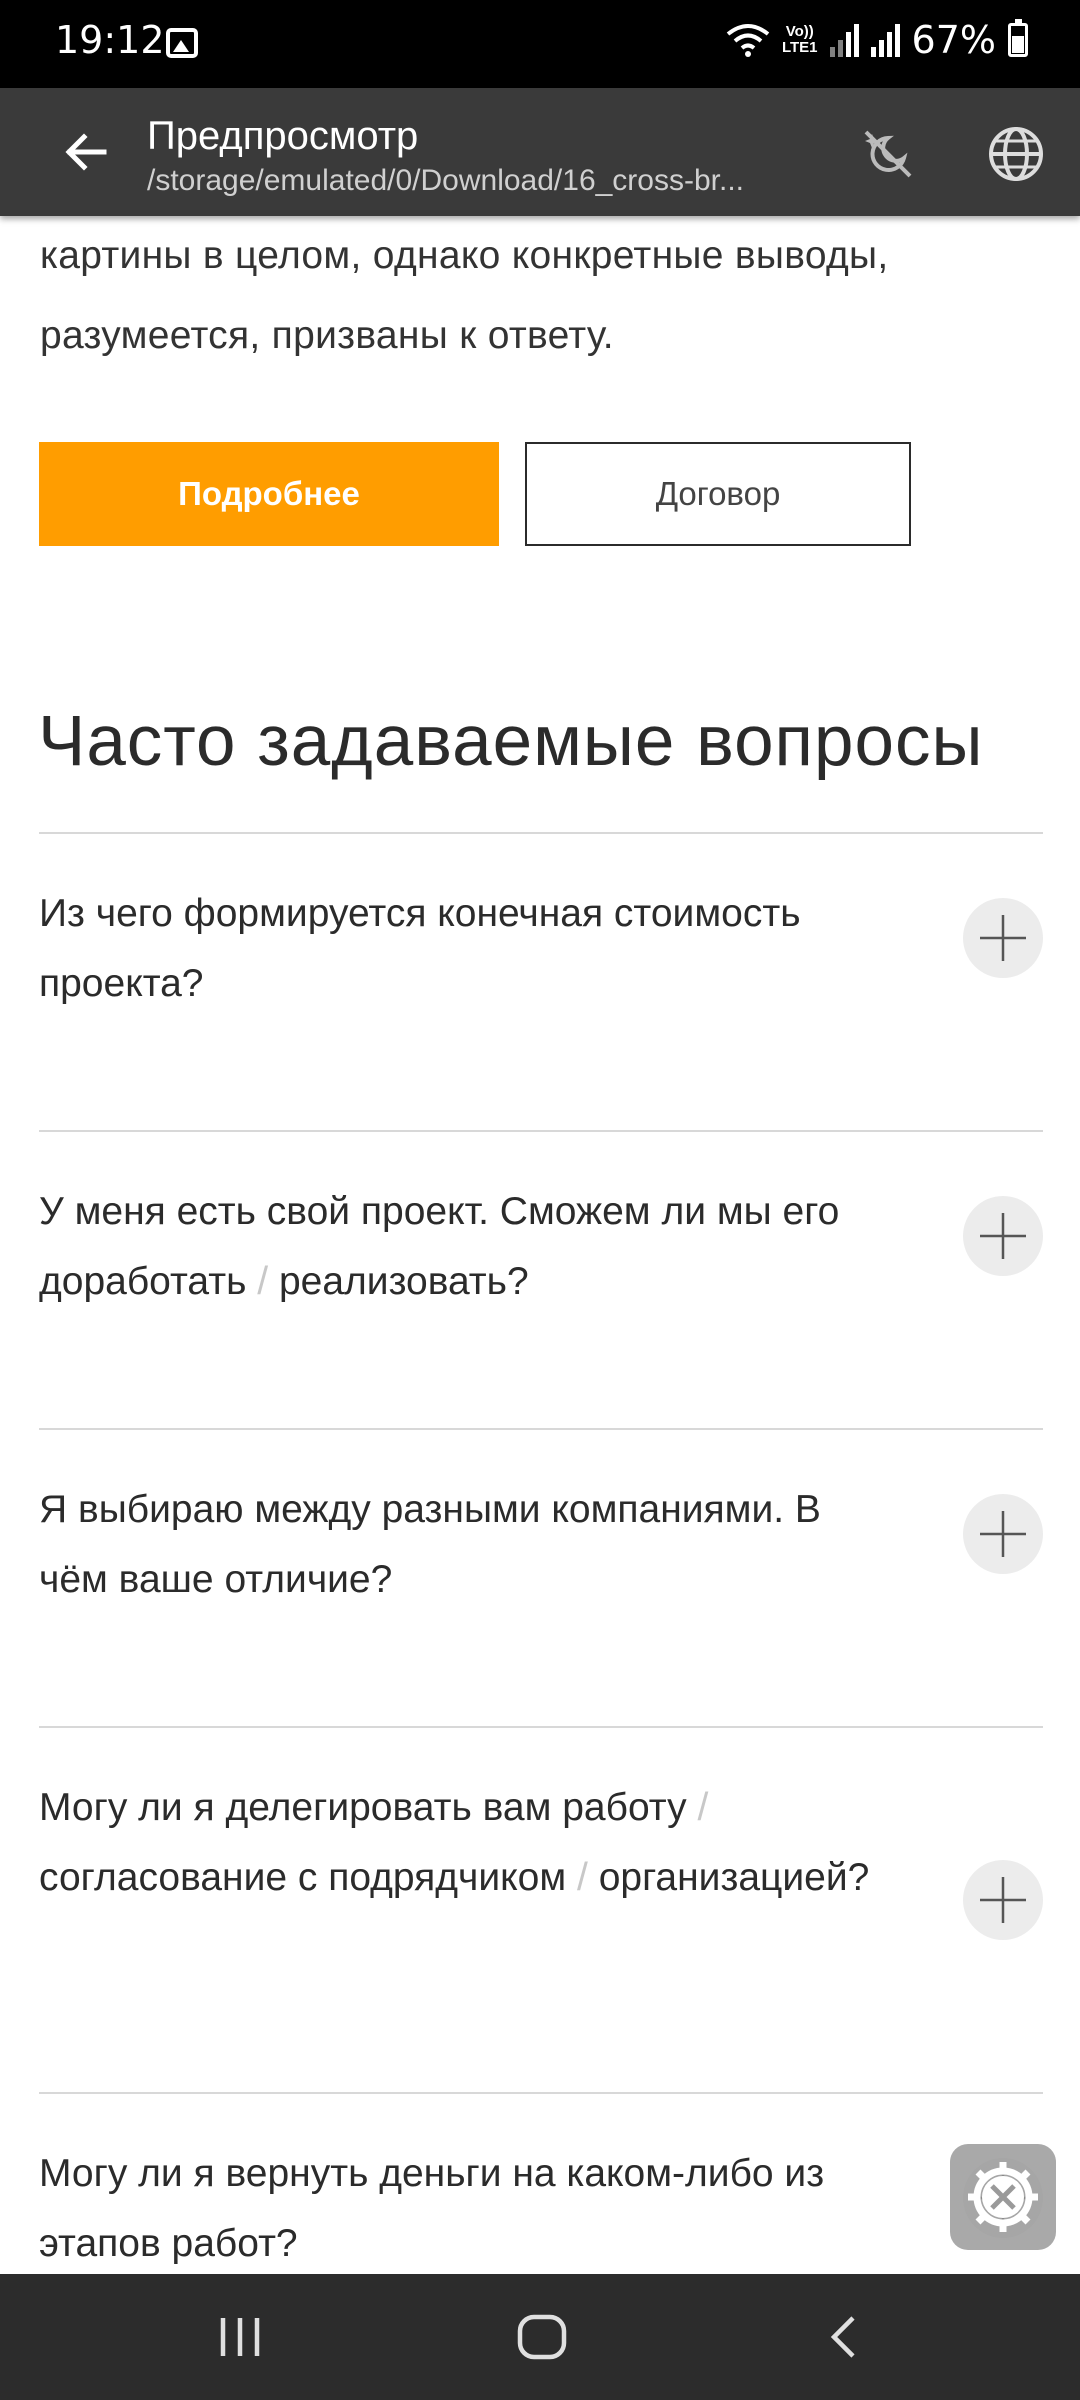  I want to click on wifi-icon, so click(748, 40).